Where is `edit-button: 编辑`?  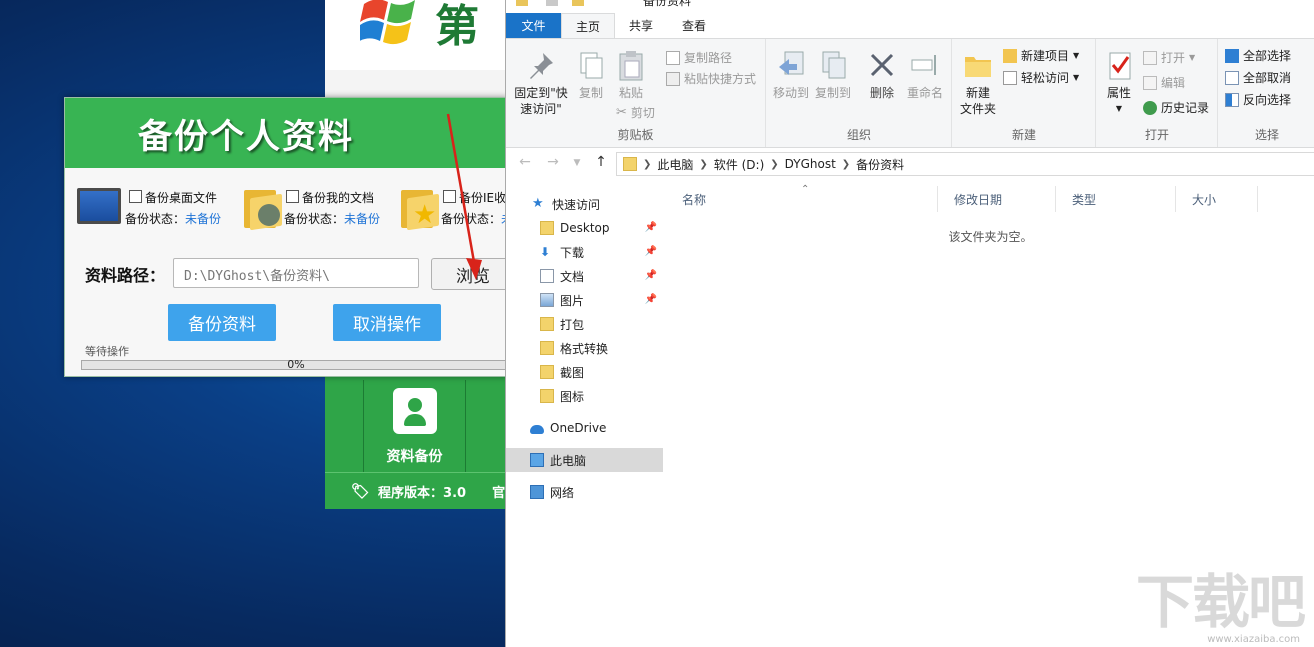
edit-button: 编辑 is located at coordinates (1164, 82).